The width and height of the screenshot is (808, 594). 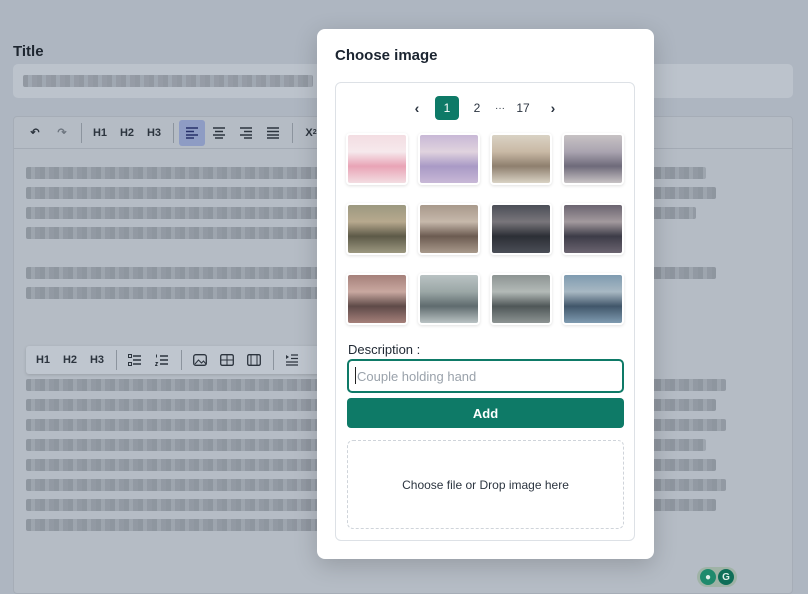 I want to click on image-grid, so click(x=486, y=229).